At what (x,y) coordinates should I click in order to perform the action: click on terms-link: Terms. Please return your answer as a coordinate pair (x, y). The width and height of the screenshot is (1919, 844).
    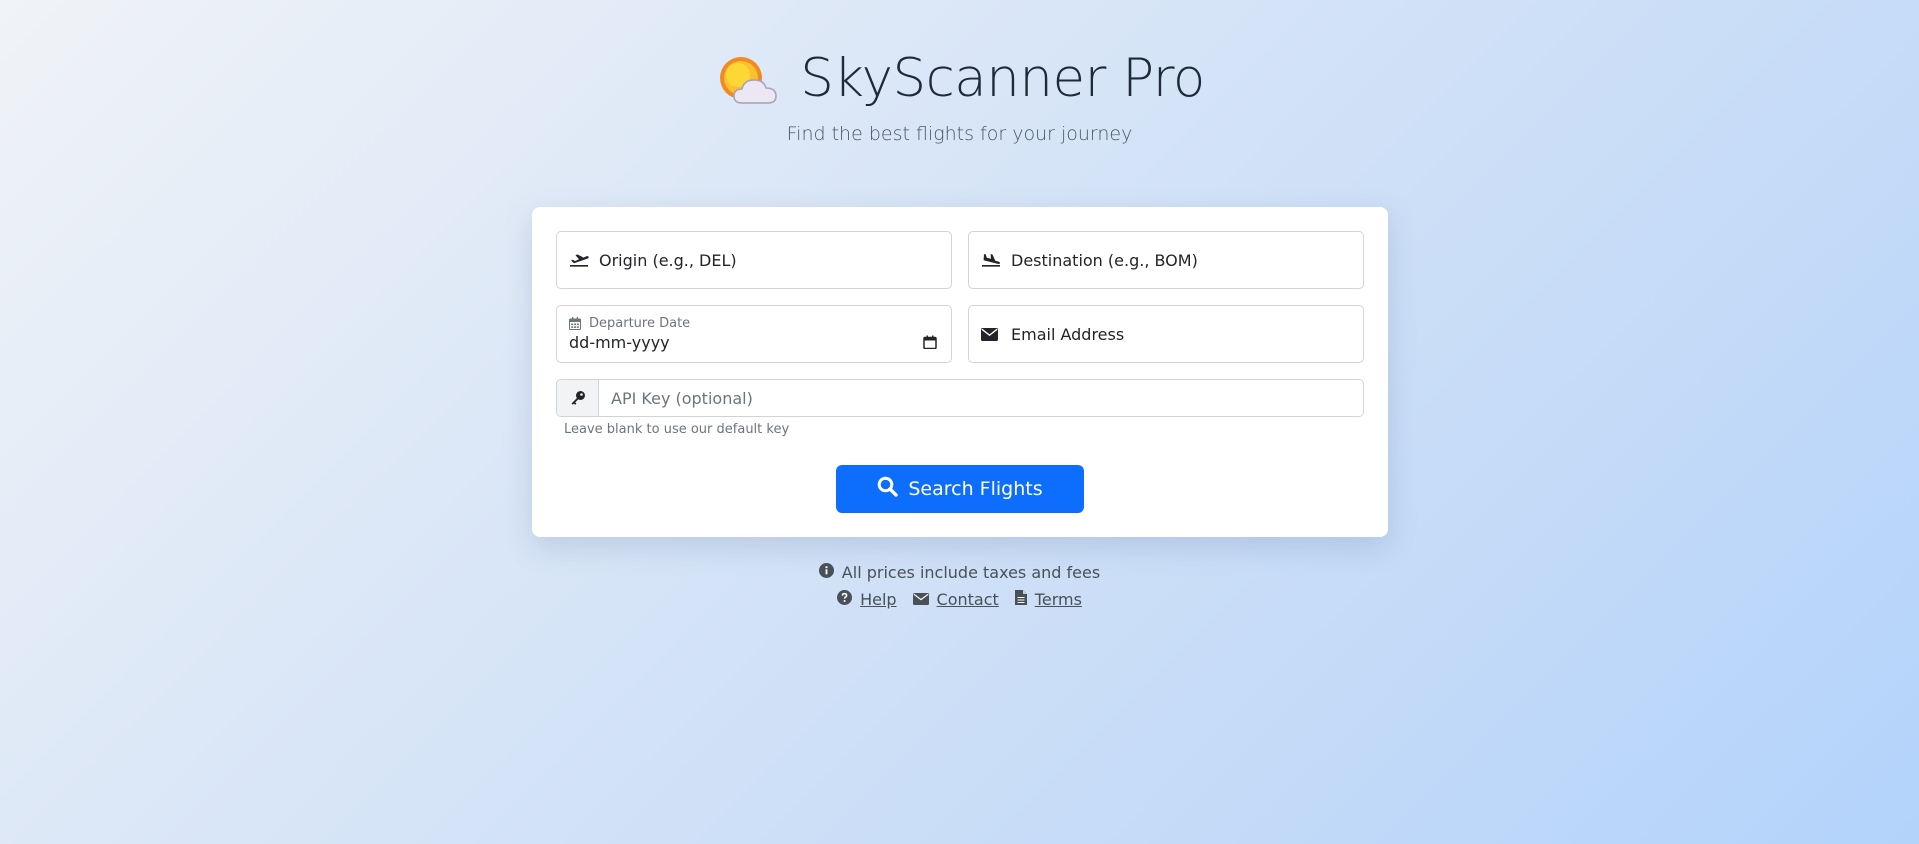
    Looking at the image, I should click on (1048, 599).